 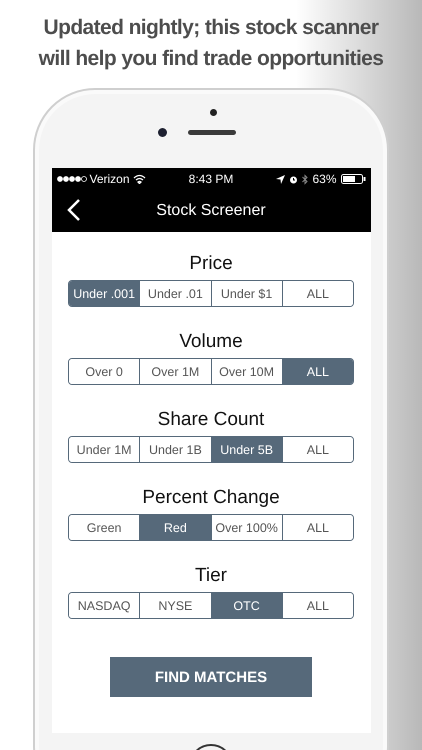 What do you see at coordinates (104, 293) in the screenshot?
I see `segment-option: Under .001` at bounding box center [104, 293].